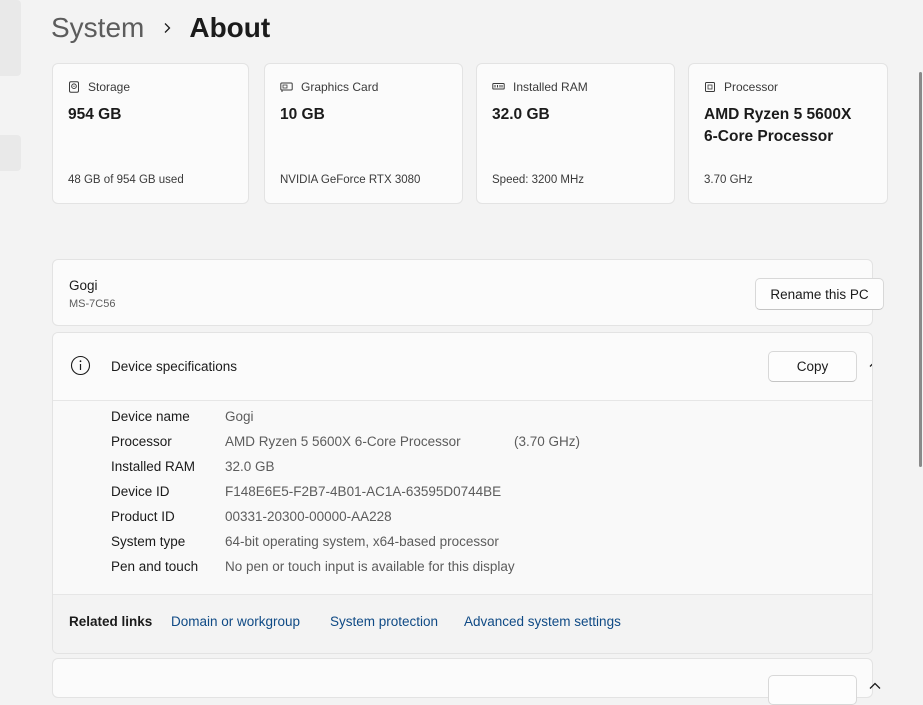  I want to click on system-protection-link: System protection, so click(384, 621).